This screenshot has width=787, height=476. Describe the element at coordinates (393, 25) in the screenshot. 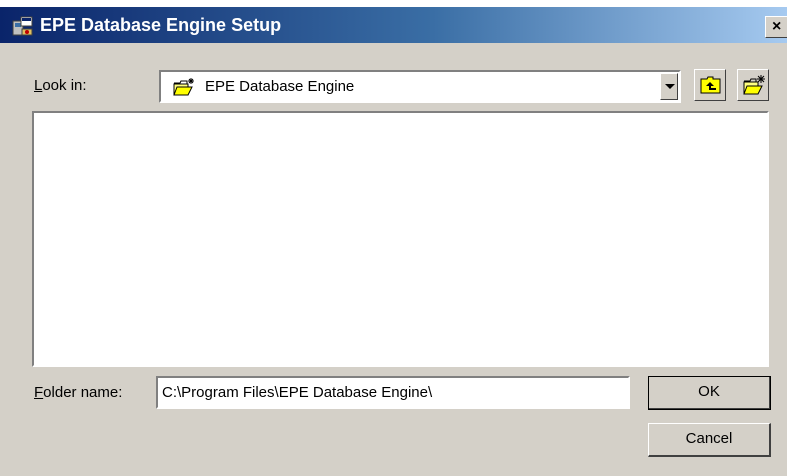

I see `title-bar: EPE Database Engine Setup ×` at that location.